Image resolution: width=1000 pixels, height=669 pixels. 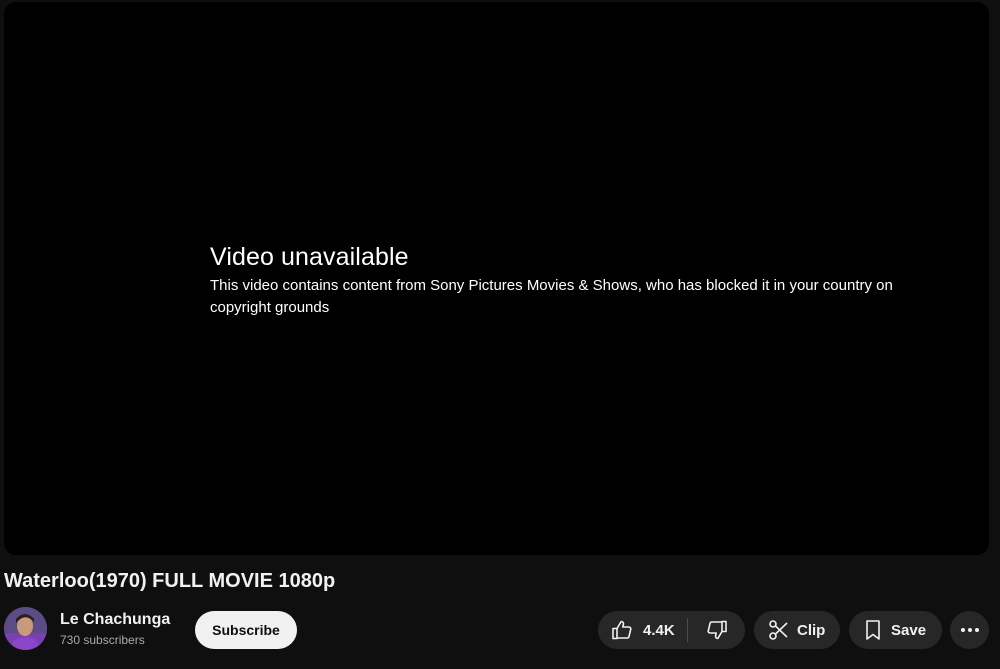 What do you see at coordinates (811, 630) in the screenshot?
I see `clip-label: Clip` at bounding box center [811, 630].